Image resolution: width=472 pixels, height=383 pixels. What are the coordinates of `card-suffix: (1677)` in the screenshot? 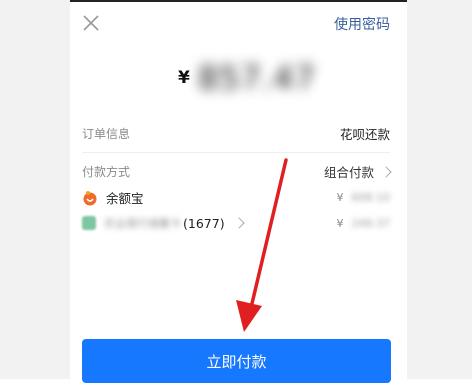 It's located at (204, 223).